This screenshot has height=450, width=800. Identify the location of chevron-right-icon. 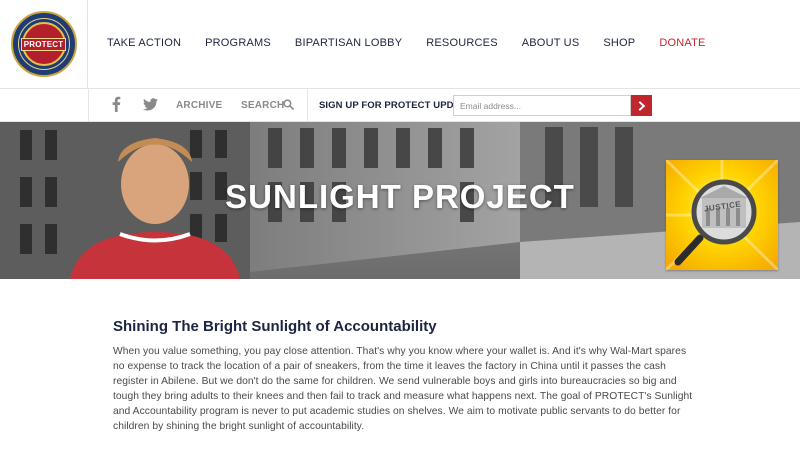
(641, 105).